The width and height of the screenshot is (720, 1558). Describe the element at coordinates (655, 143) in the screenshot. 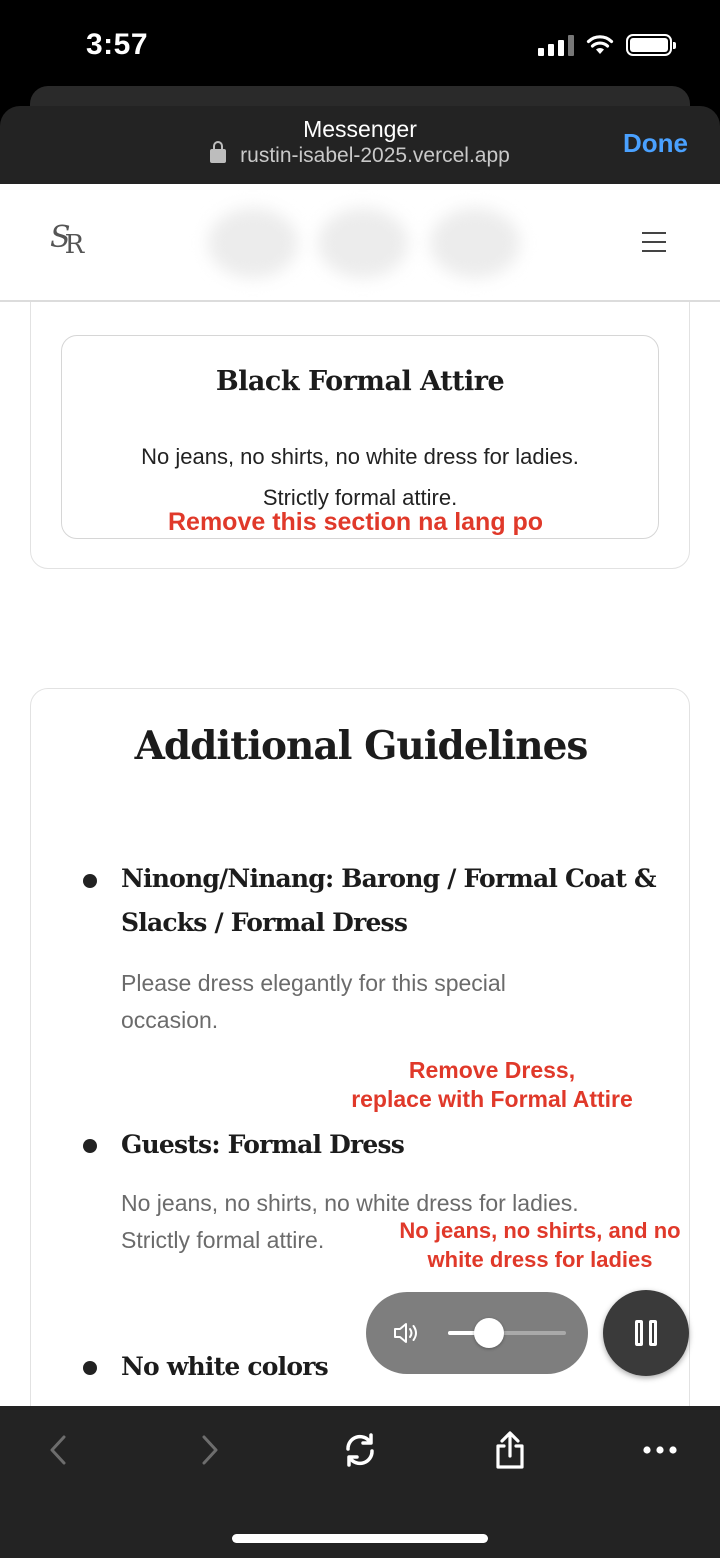

I see `done-button: Done` at that location.